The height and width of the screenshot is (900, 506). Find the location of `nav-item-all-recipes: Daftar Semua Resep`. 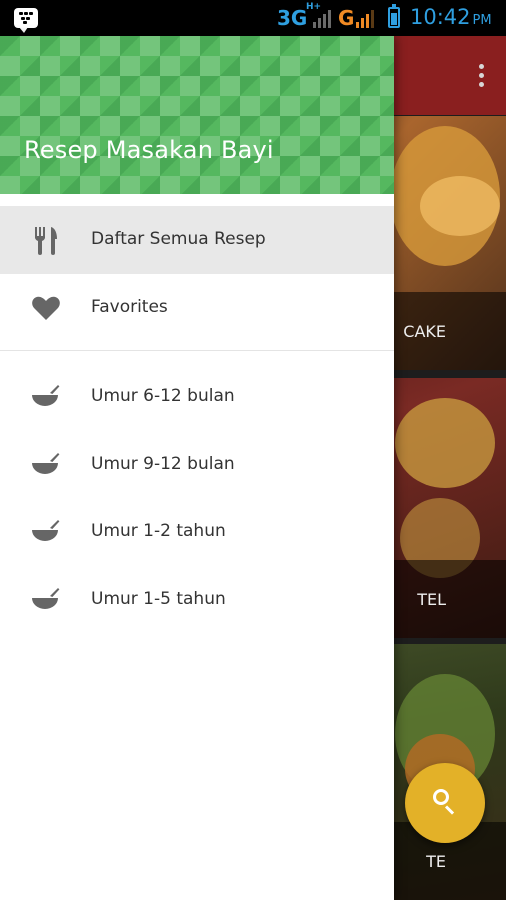

nav-item-all-recipes: Daftar Semua Resep is located at coordinates (197, 240).